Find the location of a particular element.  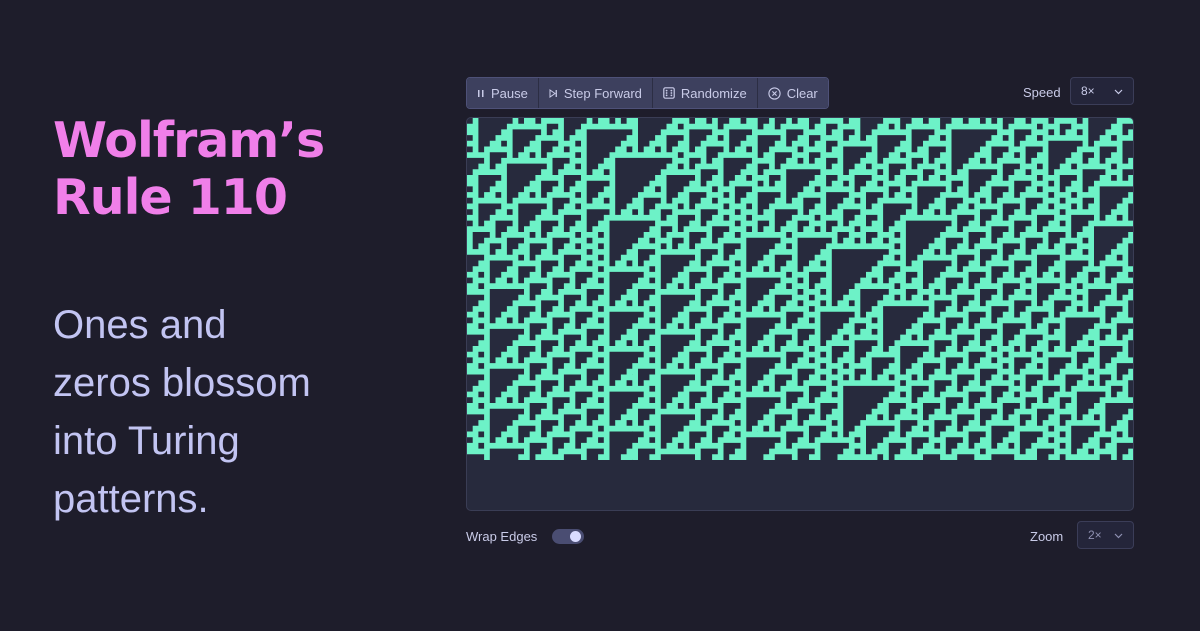

wrap-edges-toggle is located at coordinates (568, 536).